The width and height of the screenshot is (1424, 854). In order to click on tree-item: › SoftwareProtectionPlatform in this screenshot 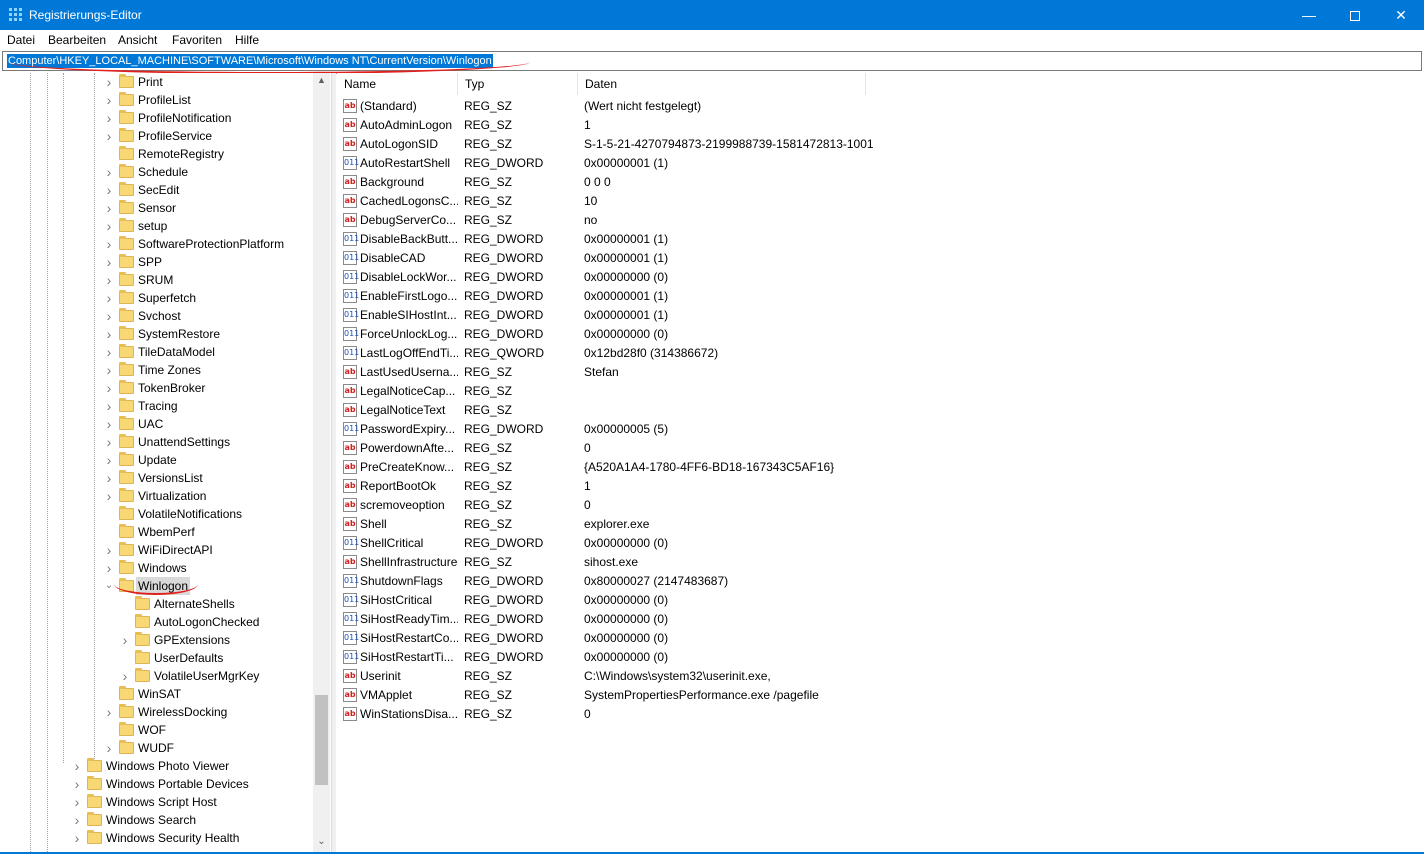, I will do `click(156, 244)`.